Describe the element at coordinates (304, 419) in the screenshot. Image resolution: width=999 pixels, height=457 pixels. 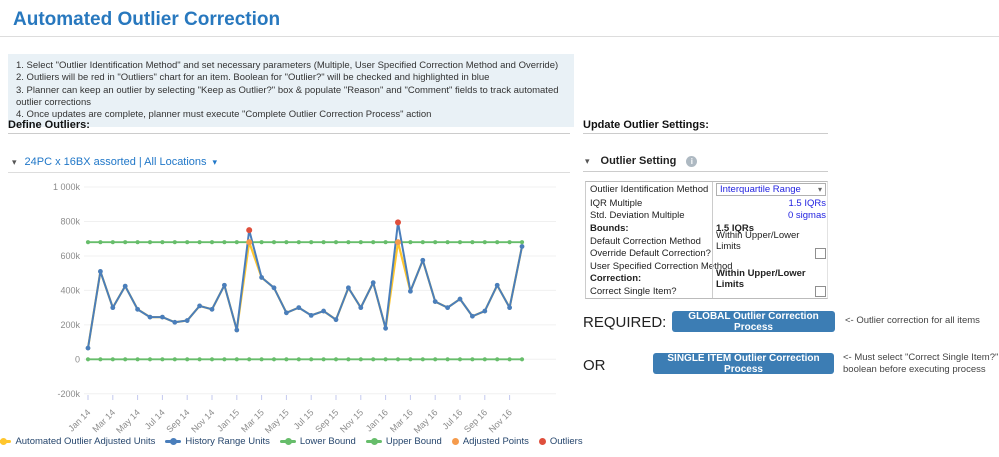
I see `svg-text: Jul 15` at that location.